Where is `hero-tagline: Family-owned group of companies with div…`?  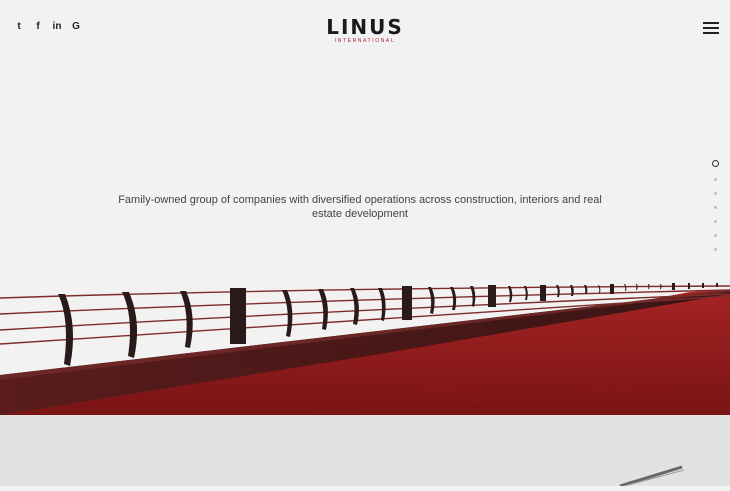 hero-tagline: Family-owned group of companies with div… is located at coordinates (360, 207).